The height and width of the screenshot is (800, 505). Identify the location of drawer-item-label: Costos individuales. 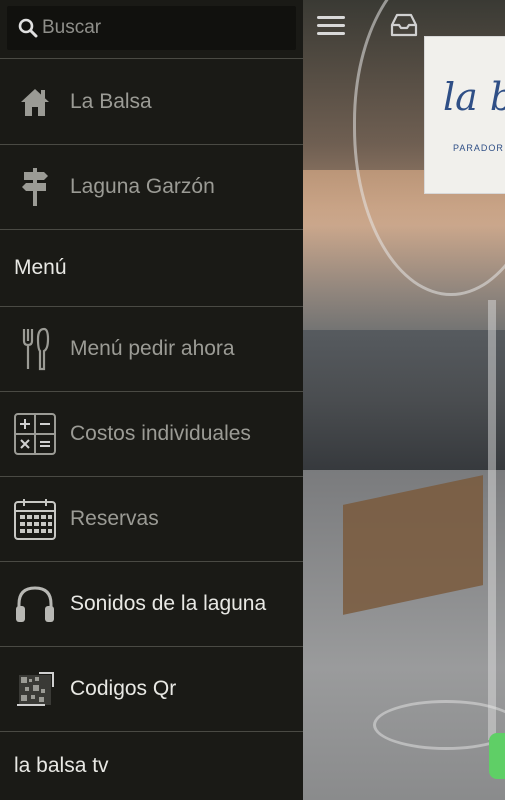
(160, 433).